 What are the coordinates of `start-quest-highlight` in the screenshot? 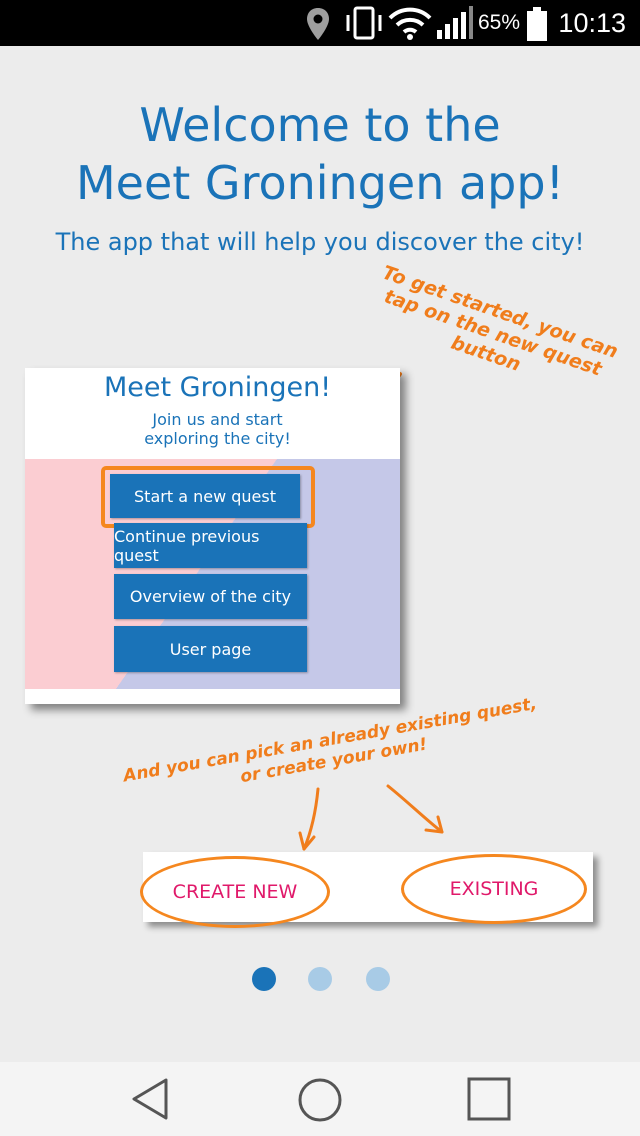 It's located at (208, 497).